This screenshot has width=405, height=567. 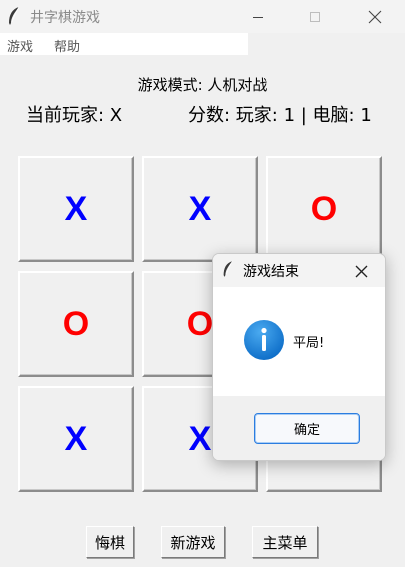 I want to click on board-cell-3: O, so click(x=324, y=209).